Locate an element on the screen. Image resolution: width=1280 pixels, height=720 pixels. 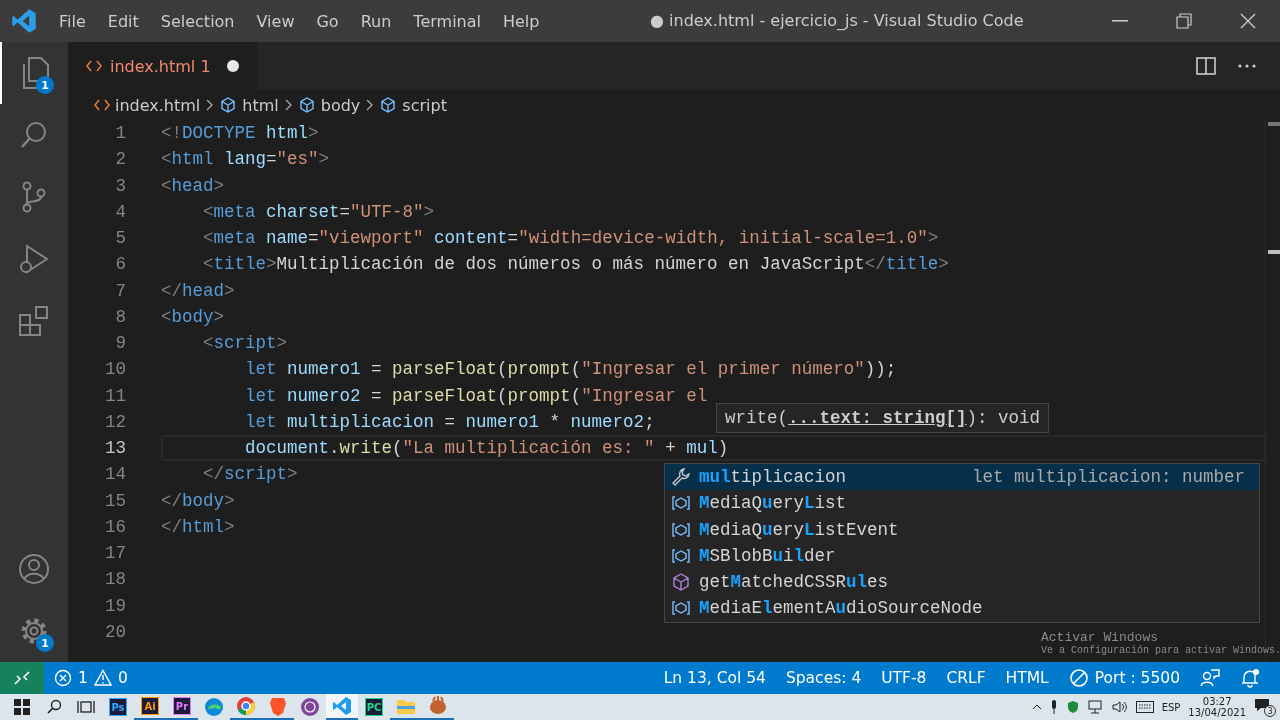
window-title: ● index.html - ejercicio_js - Visual Studio Code is located at coordinates (837, 20).